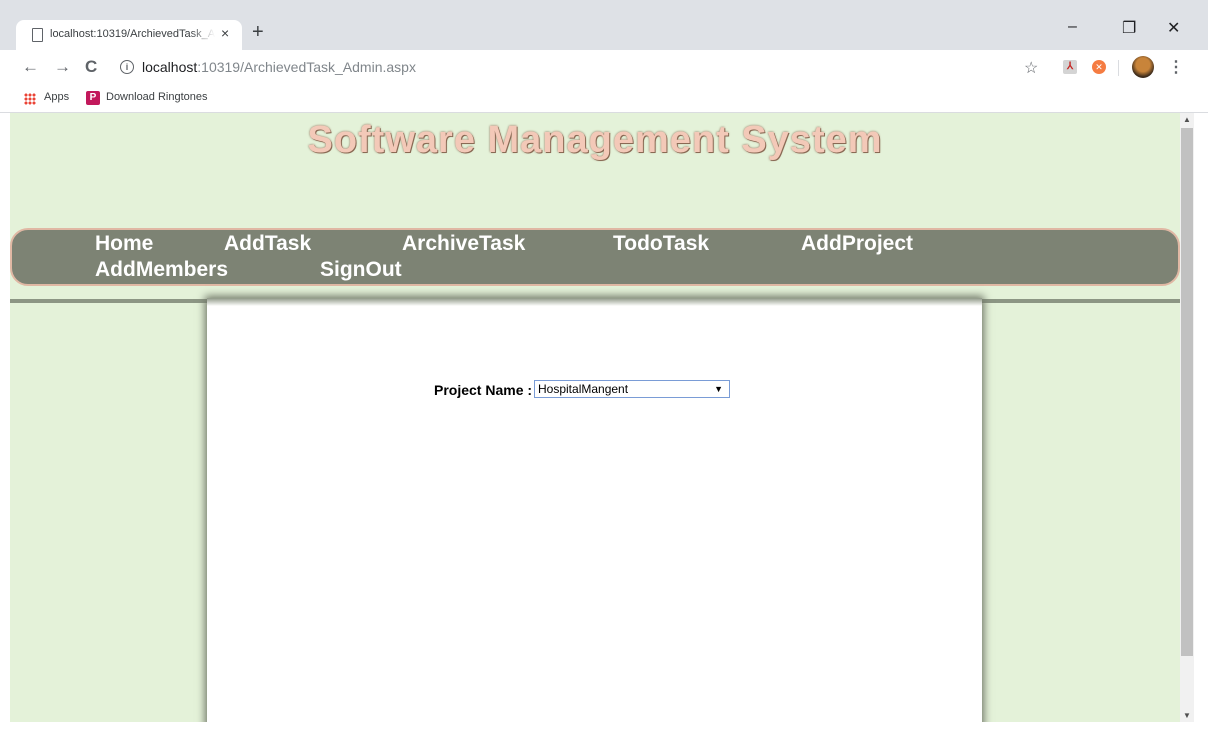  What do you see at coordinates (306, 67) in the screenshot?
I see `url-path: :10319/ArchievedTask_Admin.aspx` at bounding box center [306, 67].